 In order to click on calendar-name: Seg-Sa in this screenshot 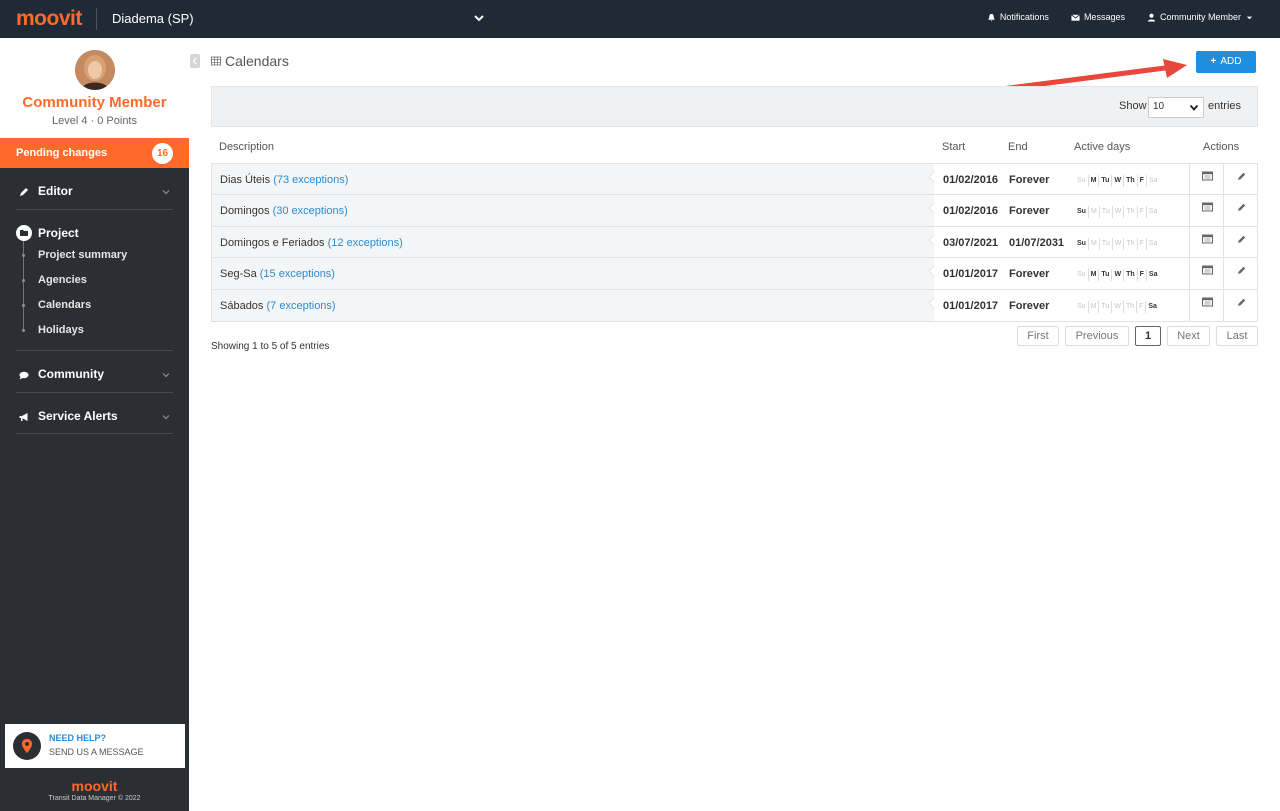, I will do `click(238, 274)`.